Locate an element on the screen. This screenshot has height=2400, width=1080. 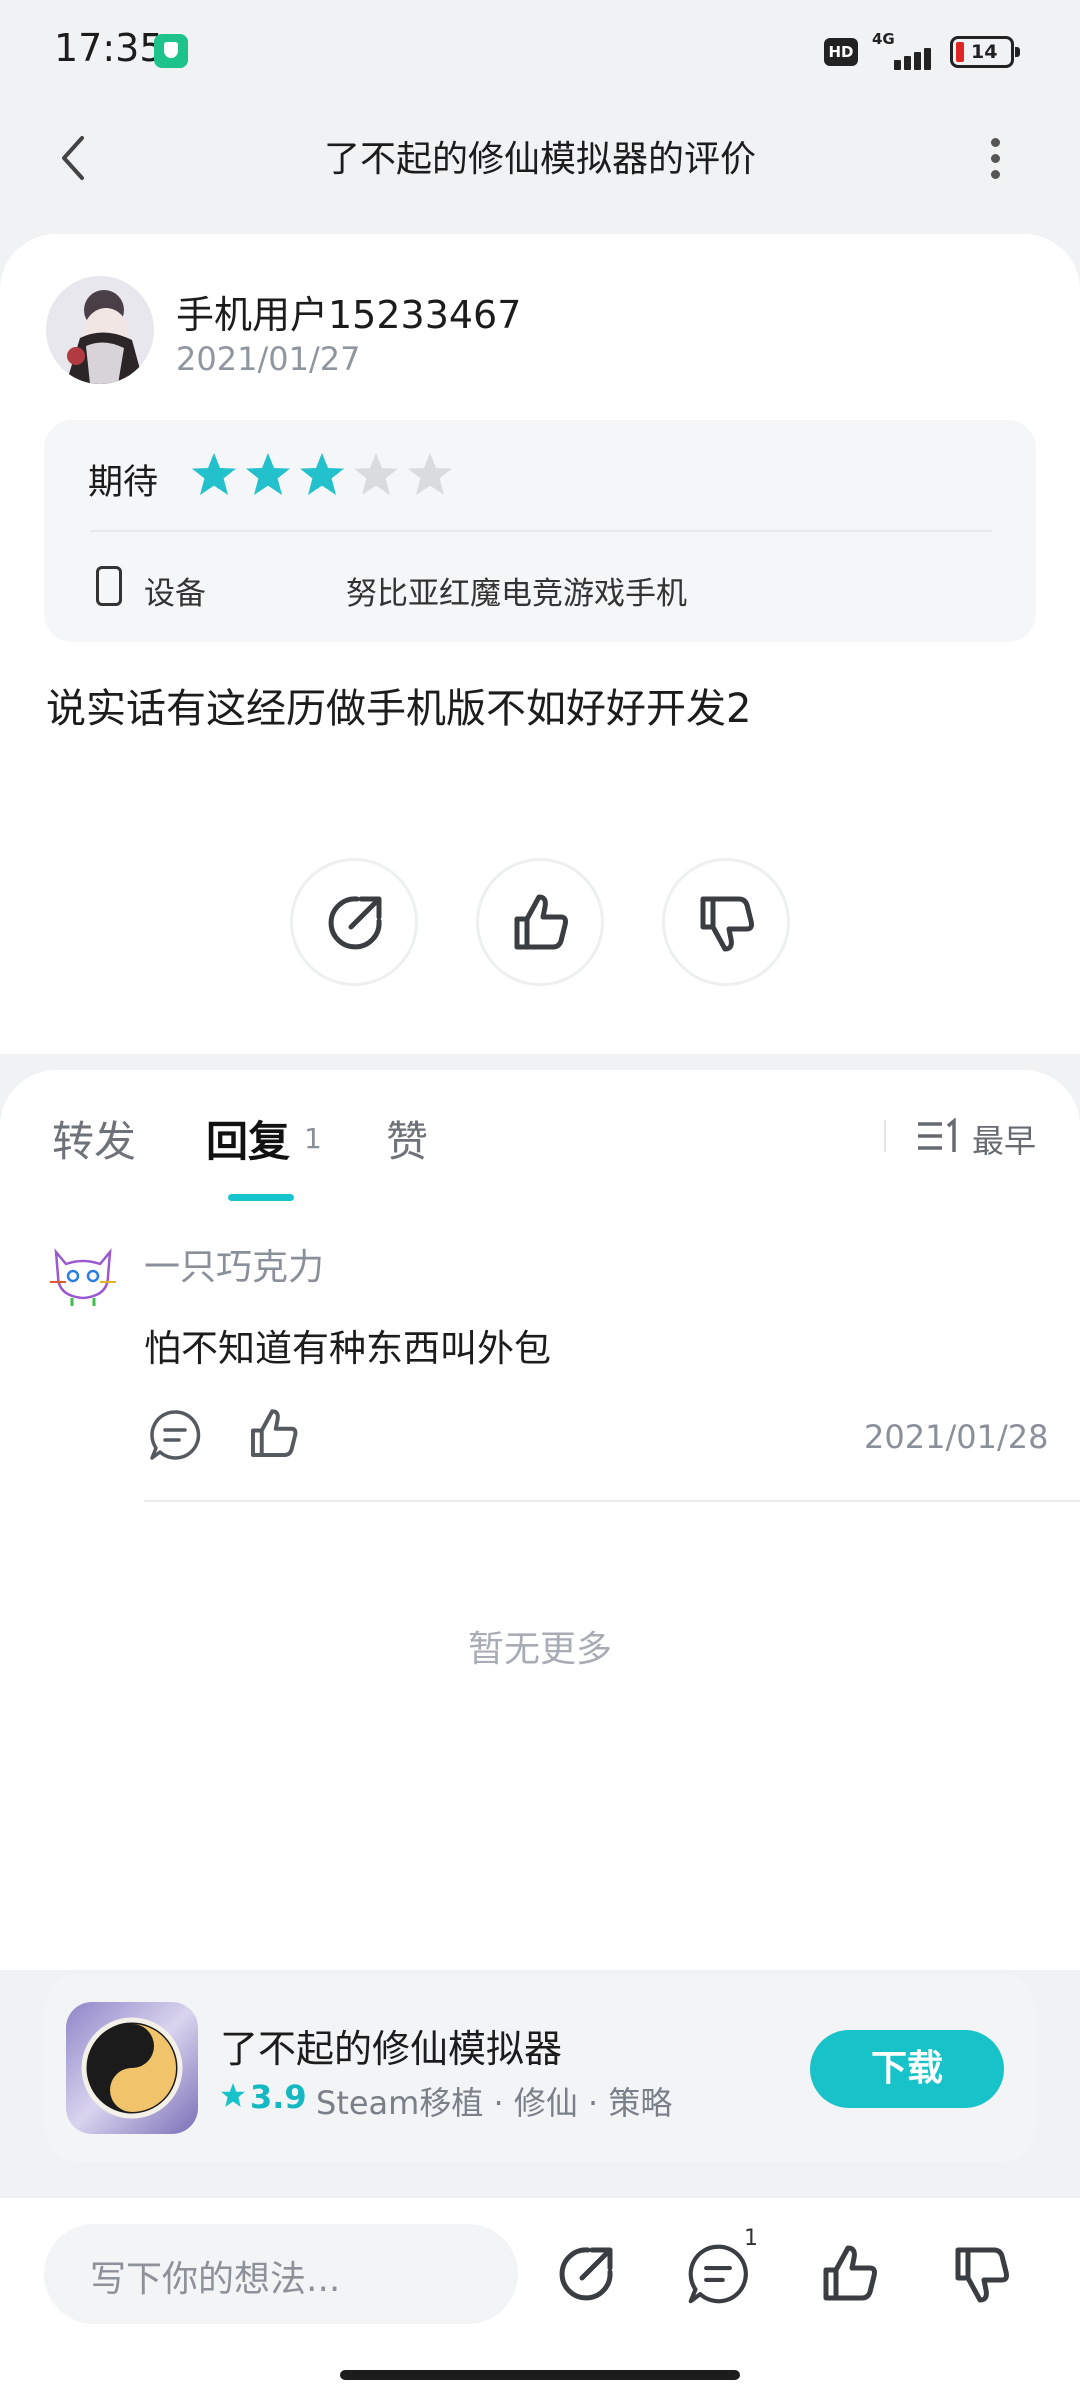
tab-forward: 转发 is located at coordinates (94, 1138).